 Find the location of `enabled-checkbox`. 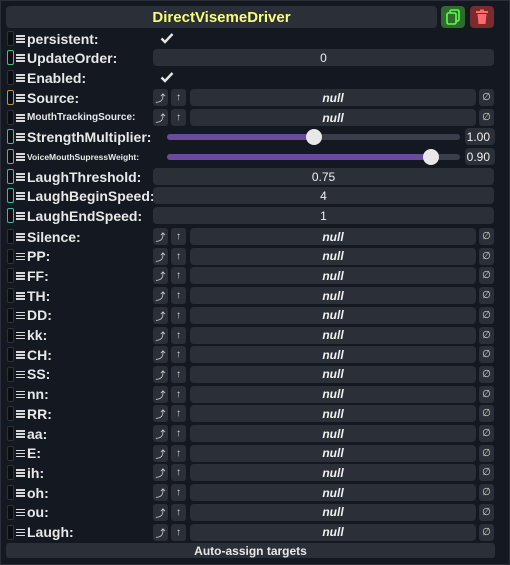

enabled-checkbox is located at coordinates (167, 77).